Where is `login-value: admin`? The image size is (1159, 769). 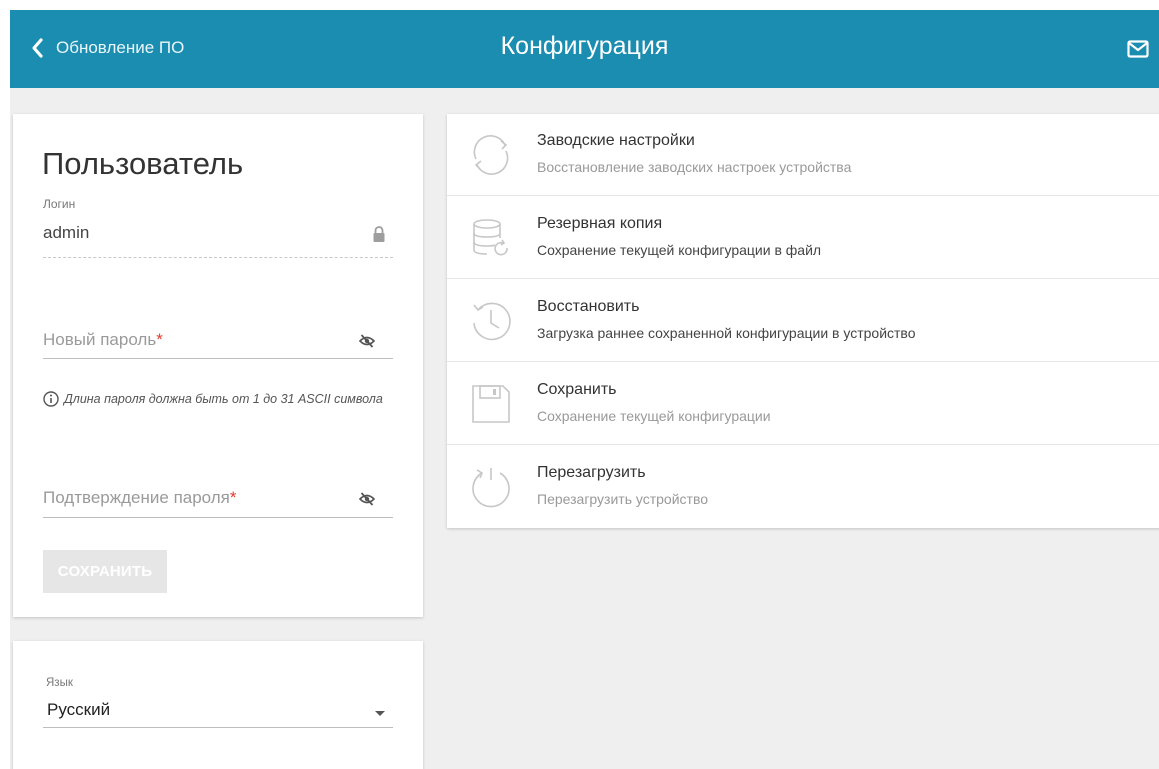 login-value: admin is located at coordinates (66, 232).